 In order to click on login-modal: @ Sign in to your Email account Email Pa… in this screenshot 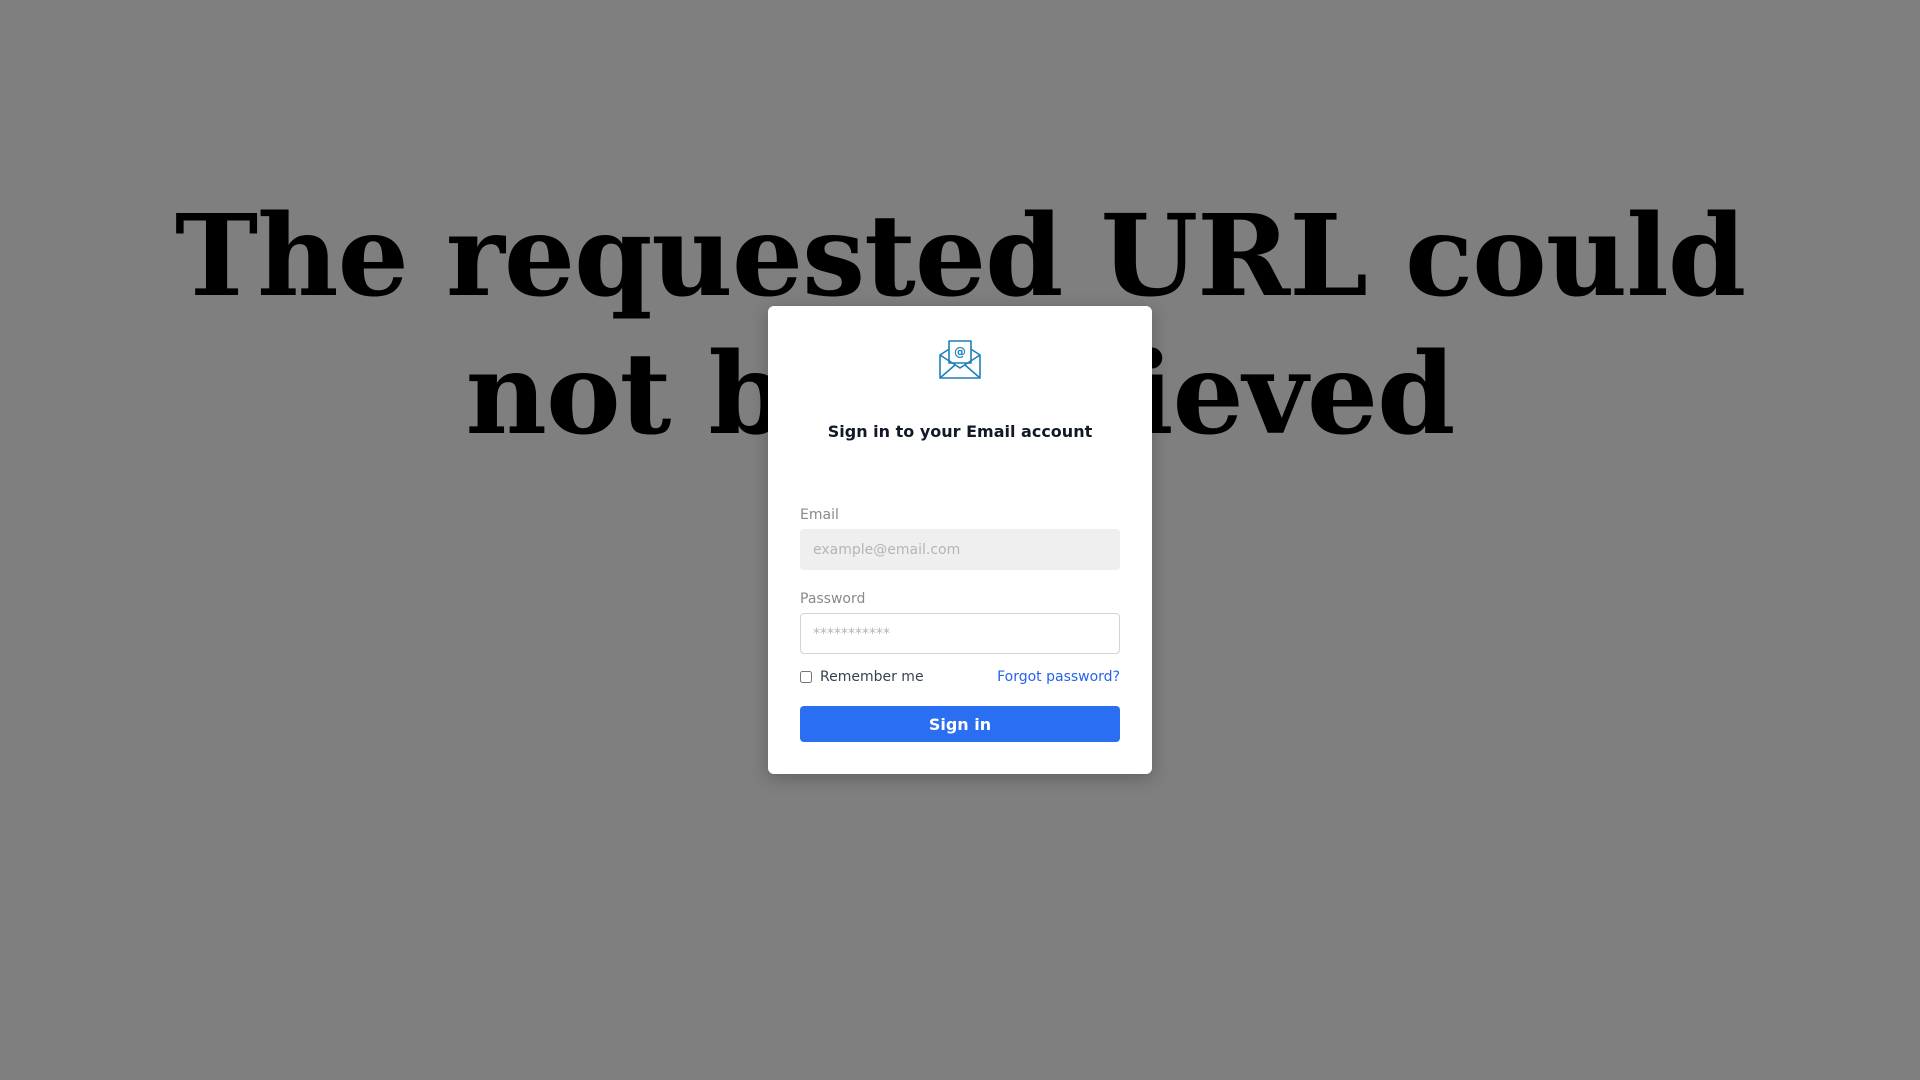, I will do `click(960, 540)`.